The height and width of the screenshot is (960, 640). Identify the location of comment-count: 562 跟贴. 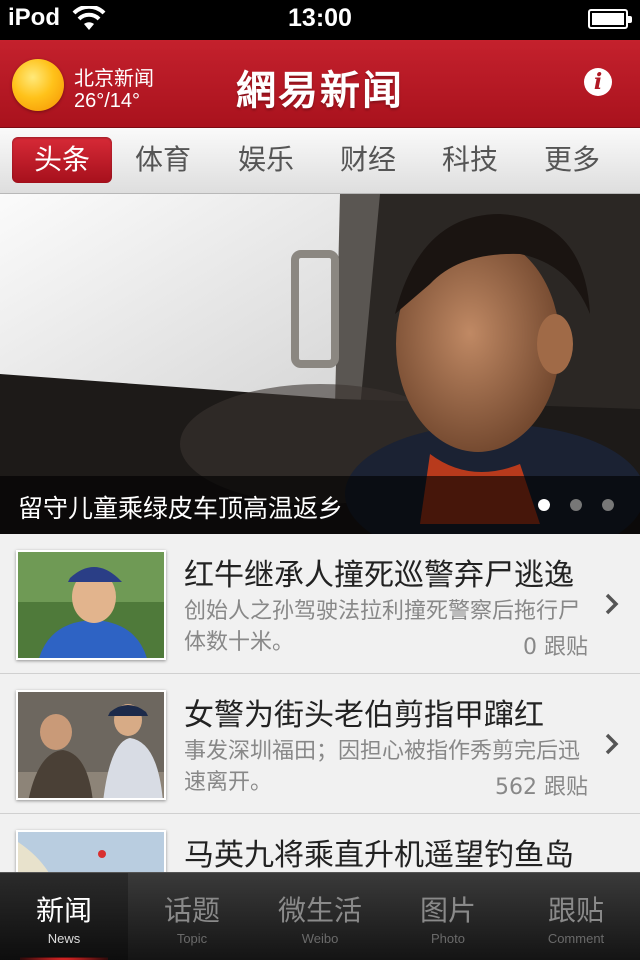
(541, 787).